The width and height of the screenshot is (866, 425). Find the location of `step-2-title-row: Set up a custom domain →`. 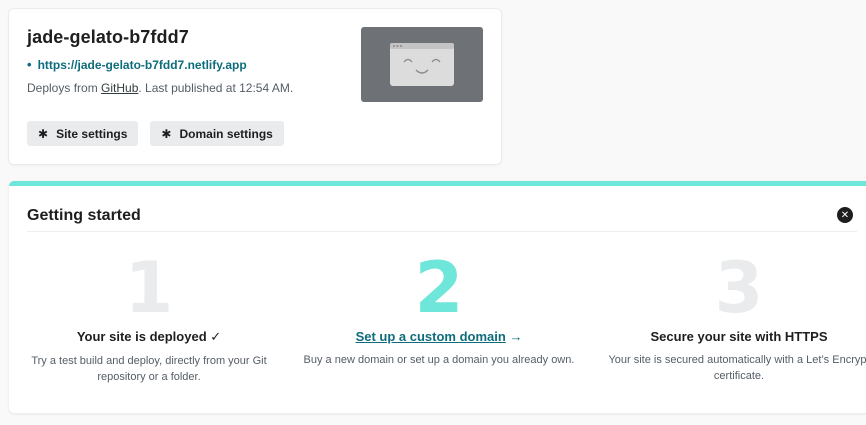

step-2-title-row: Set up a custom domain → is located at coordinates (439, 336).